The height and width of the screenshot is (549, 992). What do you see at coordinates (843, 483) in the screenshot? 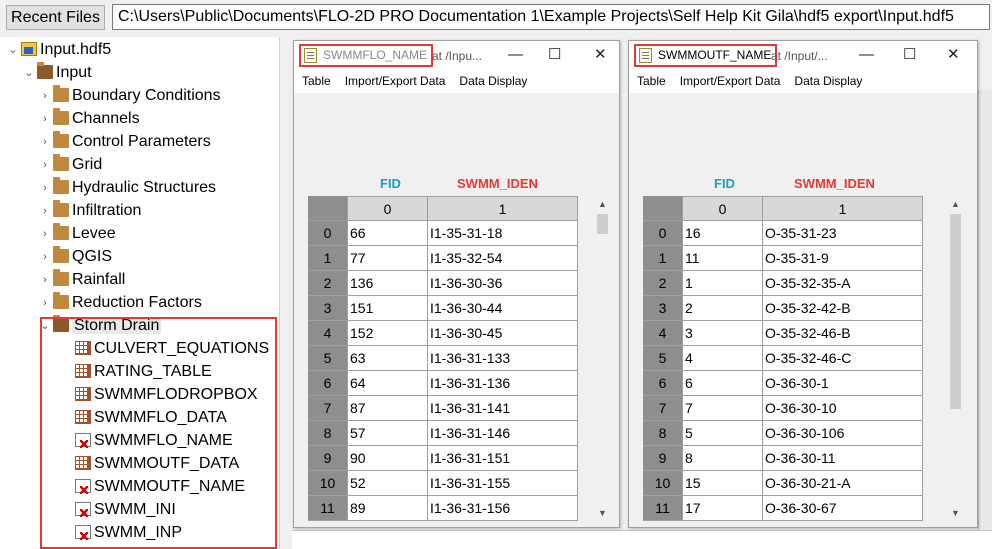
I see `table-cell: O-36-30-21-A` at bounding box center [843, 483].